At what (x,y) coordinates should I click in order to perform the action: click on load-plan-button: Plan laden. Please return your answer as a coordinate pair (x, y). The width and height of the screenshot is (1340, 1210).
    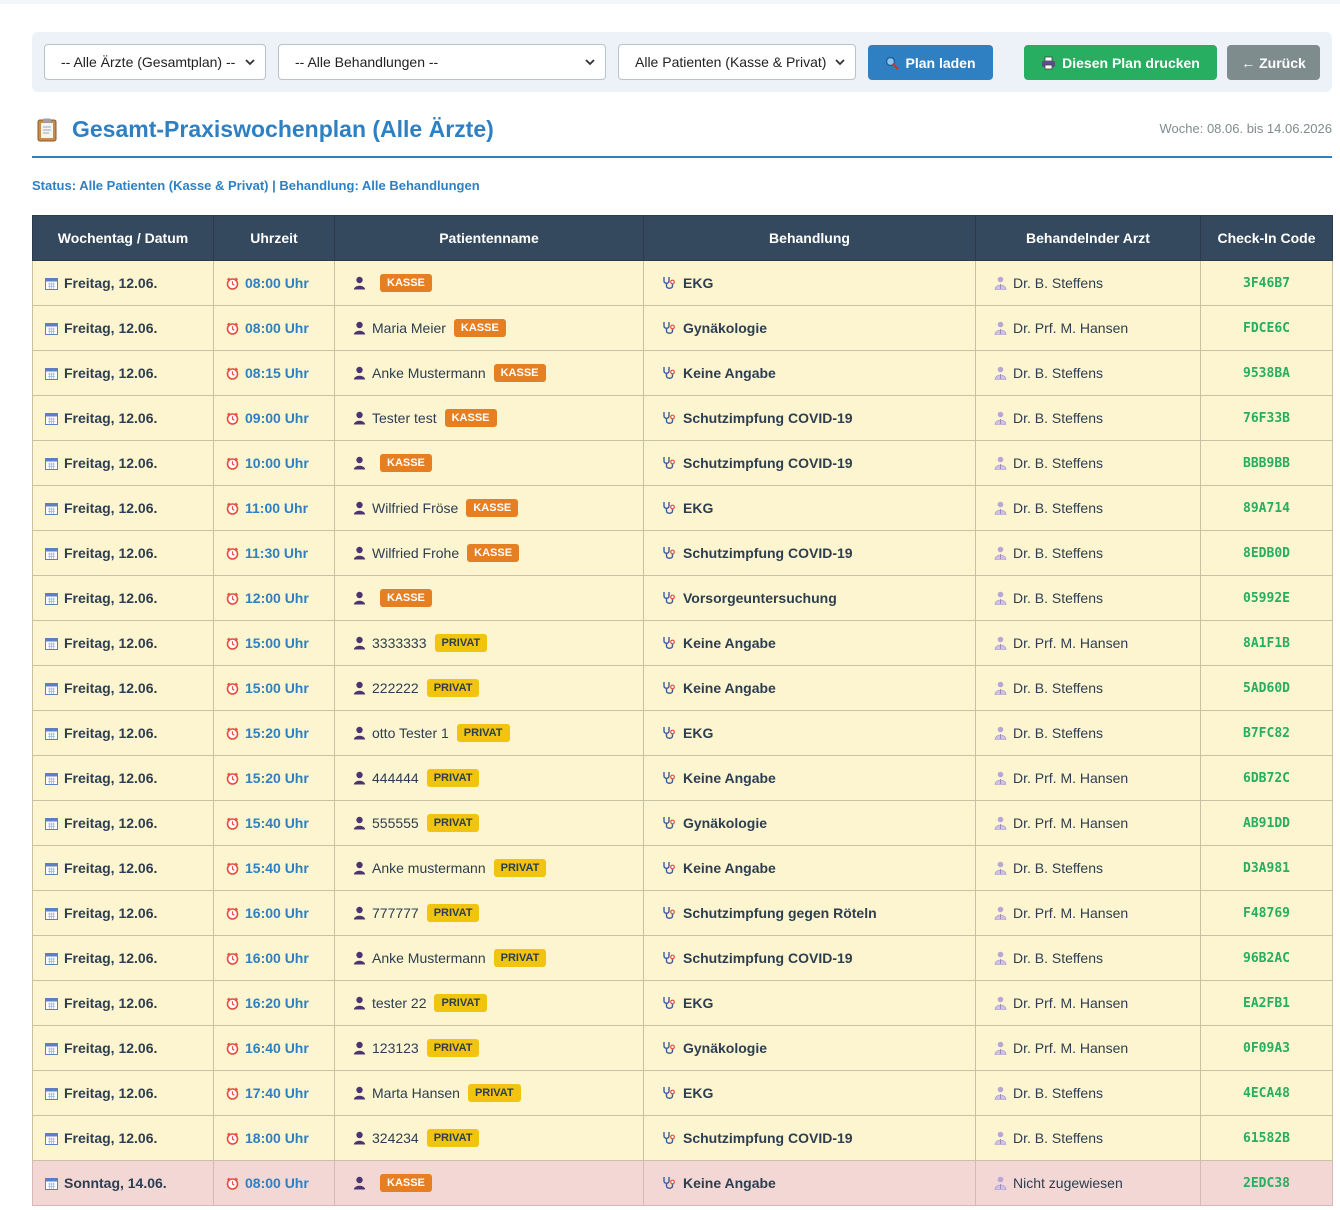
    Looking at the image, I should click on (930, 62).